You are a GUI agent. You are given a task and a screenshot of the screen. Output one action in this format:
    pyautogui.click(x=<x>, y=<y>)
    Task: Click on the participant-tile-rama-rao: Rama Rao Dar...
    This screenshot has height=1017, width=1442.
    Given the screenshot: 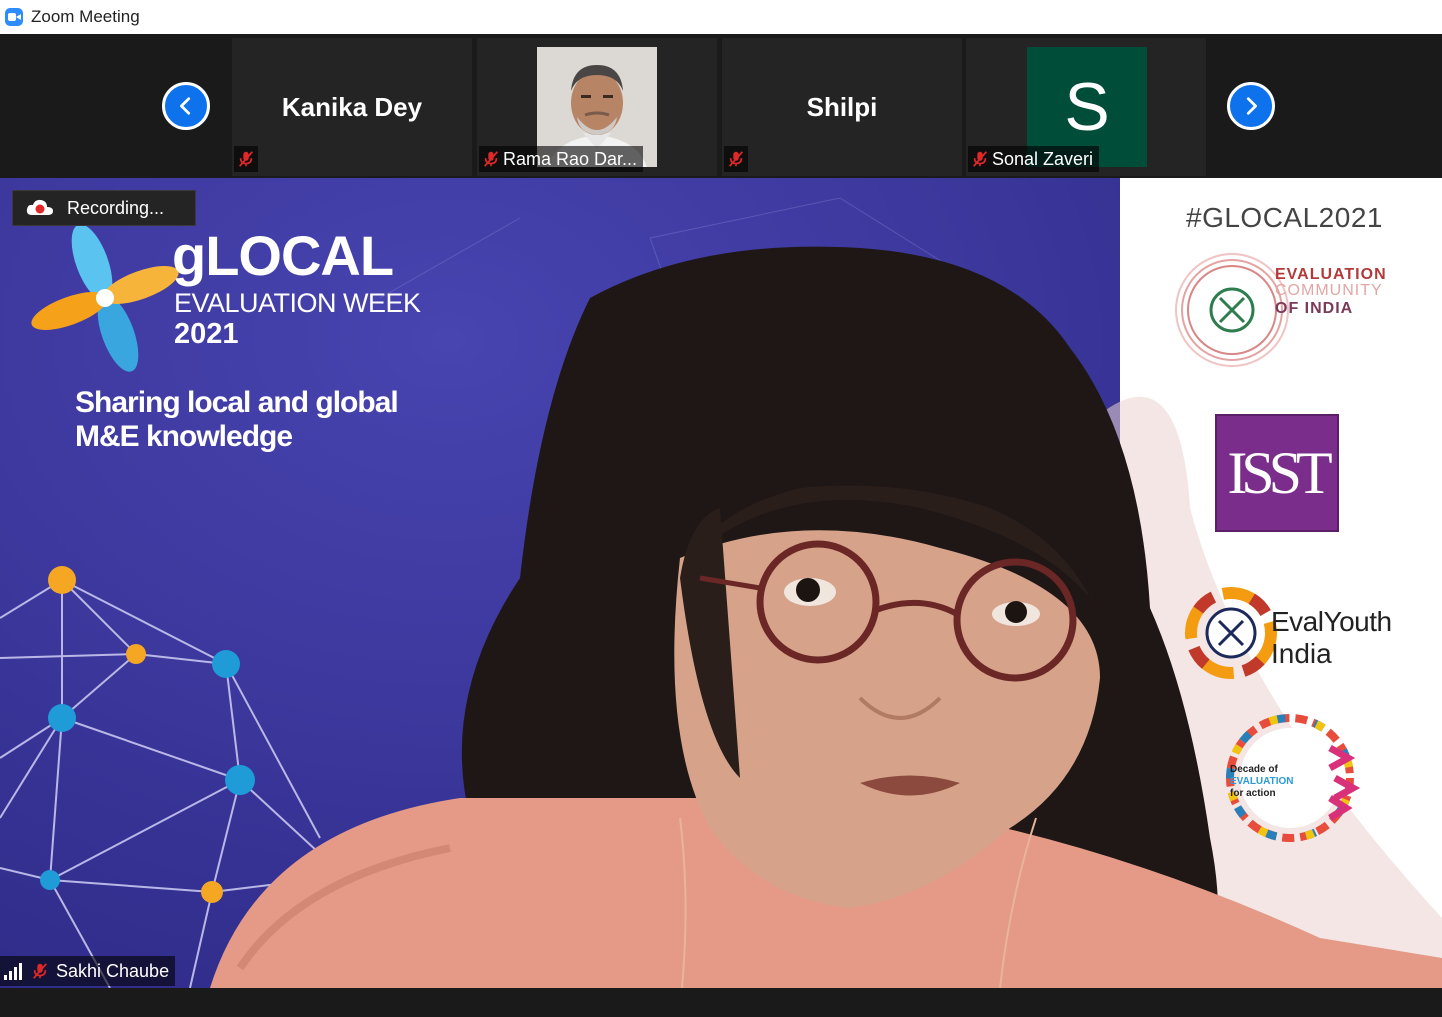 What is the action you would take?
    pyautogui.click(x=597, y=107)
    